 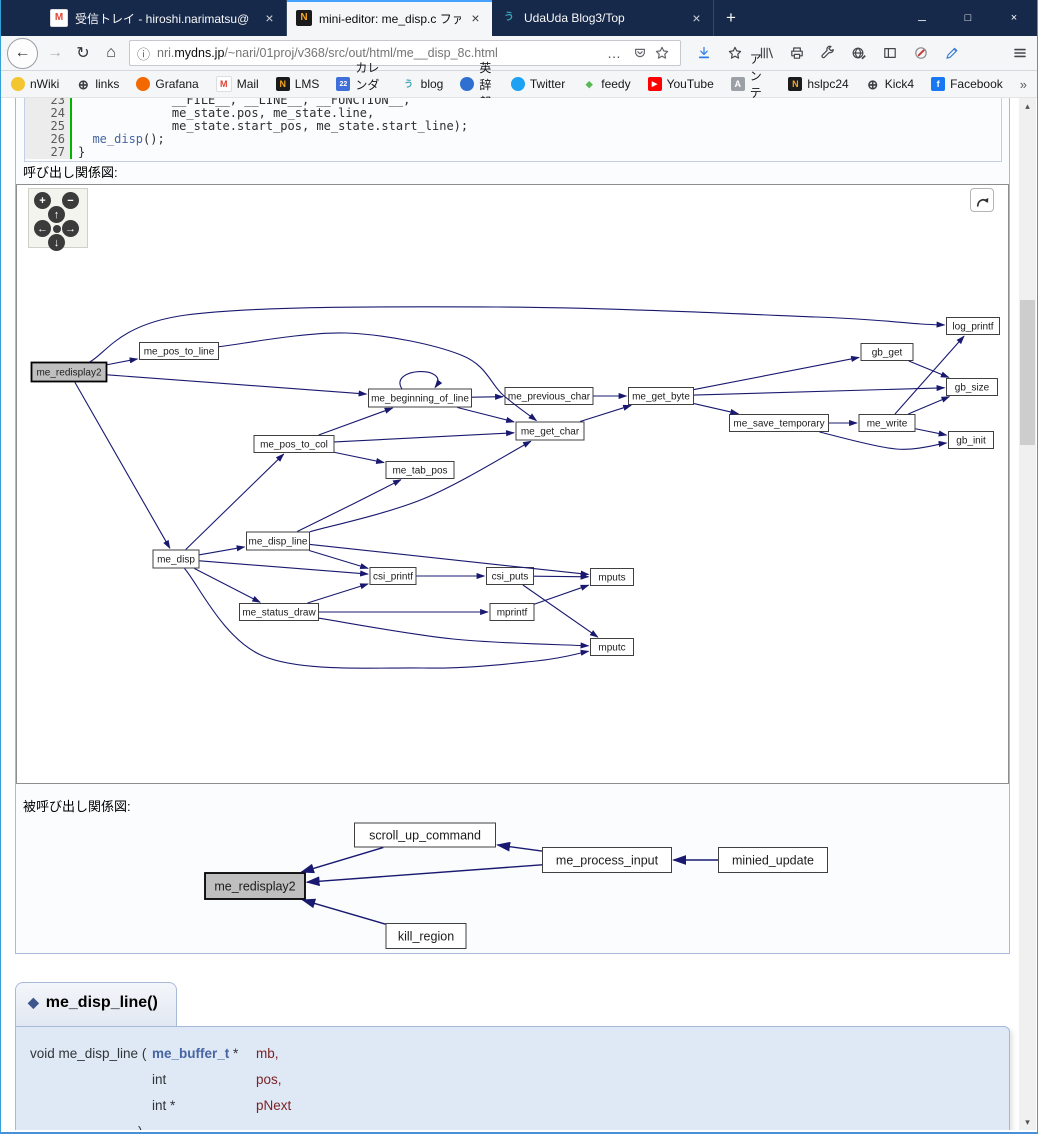 What do you see at coordinates (409, 83) in the screenshot?
I see `u-teal-icon: う` at bounding box center [409, 83].